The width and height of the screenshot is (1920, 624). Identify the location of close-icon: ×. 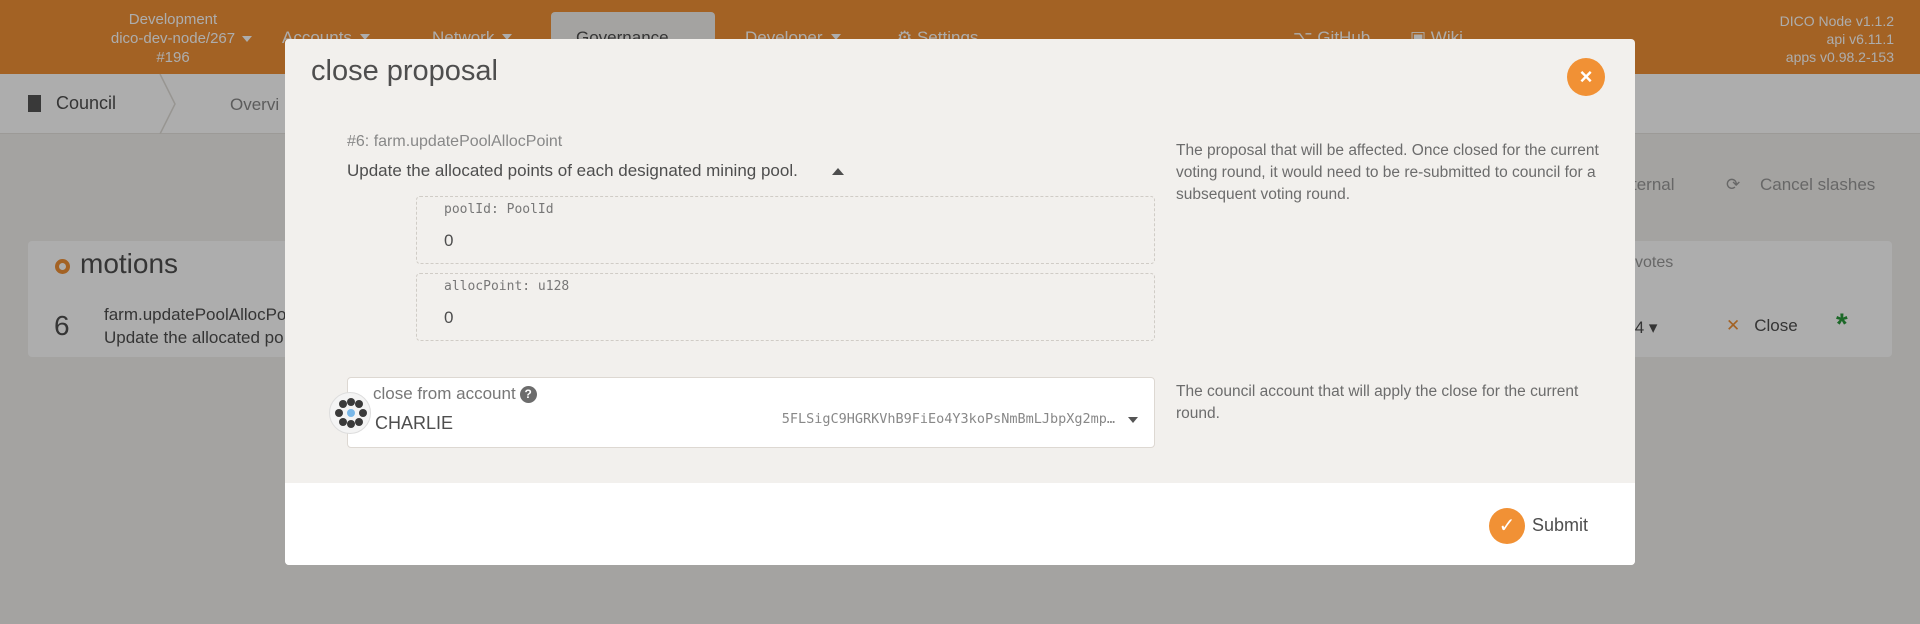
(1586, 76).